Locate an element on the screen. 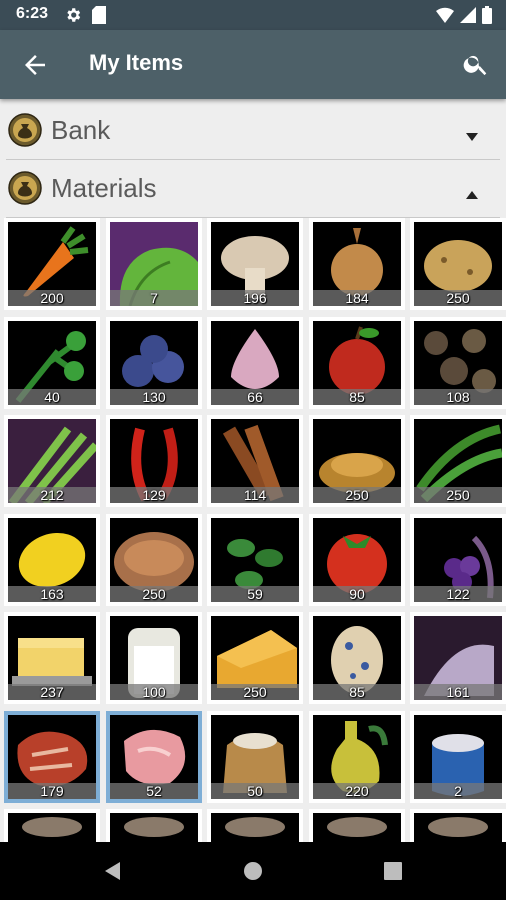 The width and height of the screenshot is (506, 900). item-quantity: 2 is located at coordinates (458, 791).